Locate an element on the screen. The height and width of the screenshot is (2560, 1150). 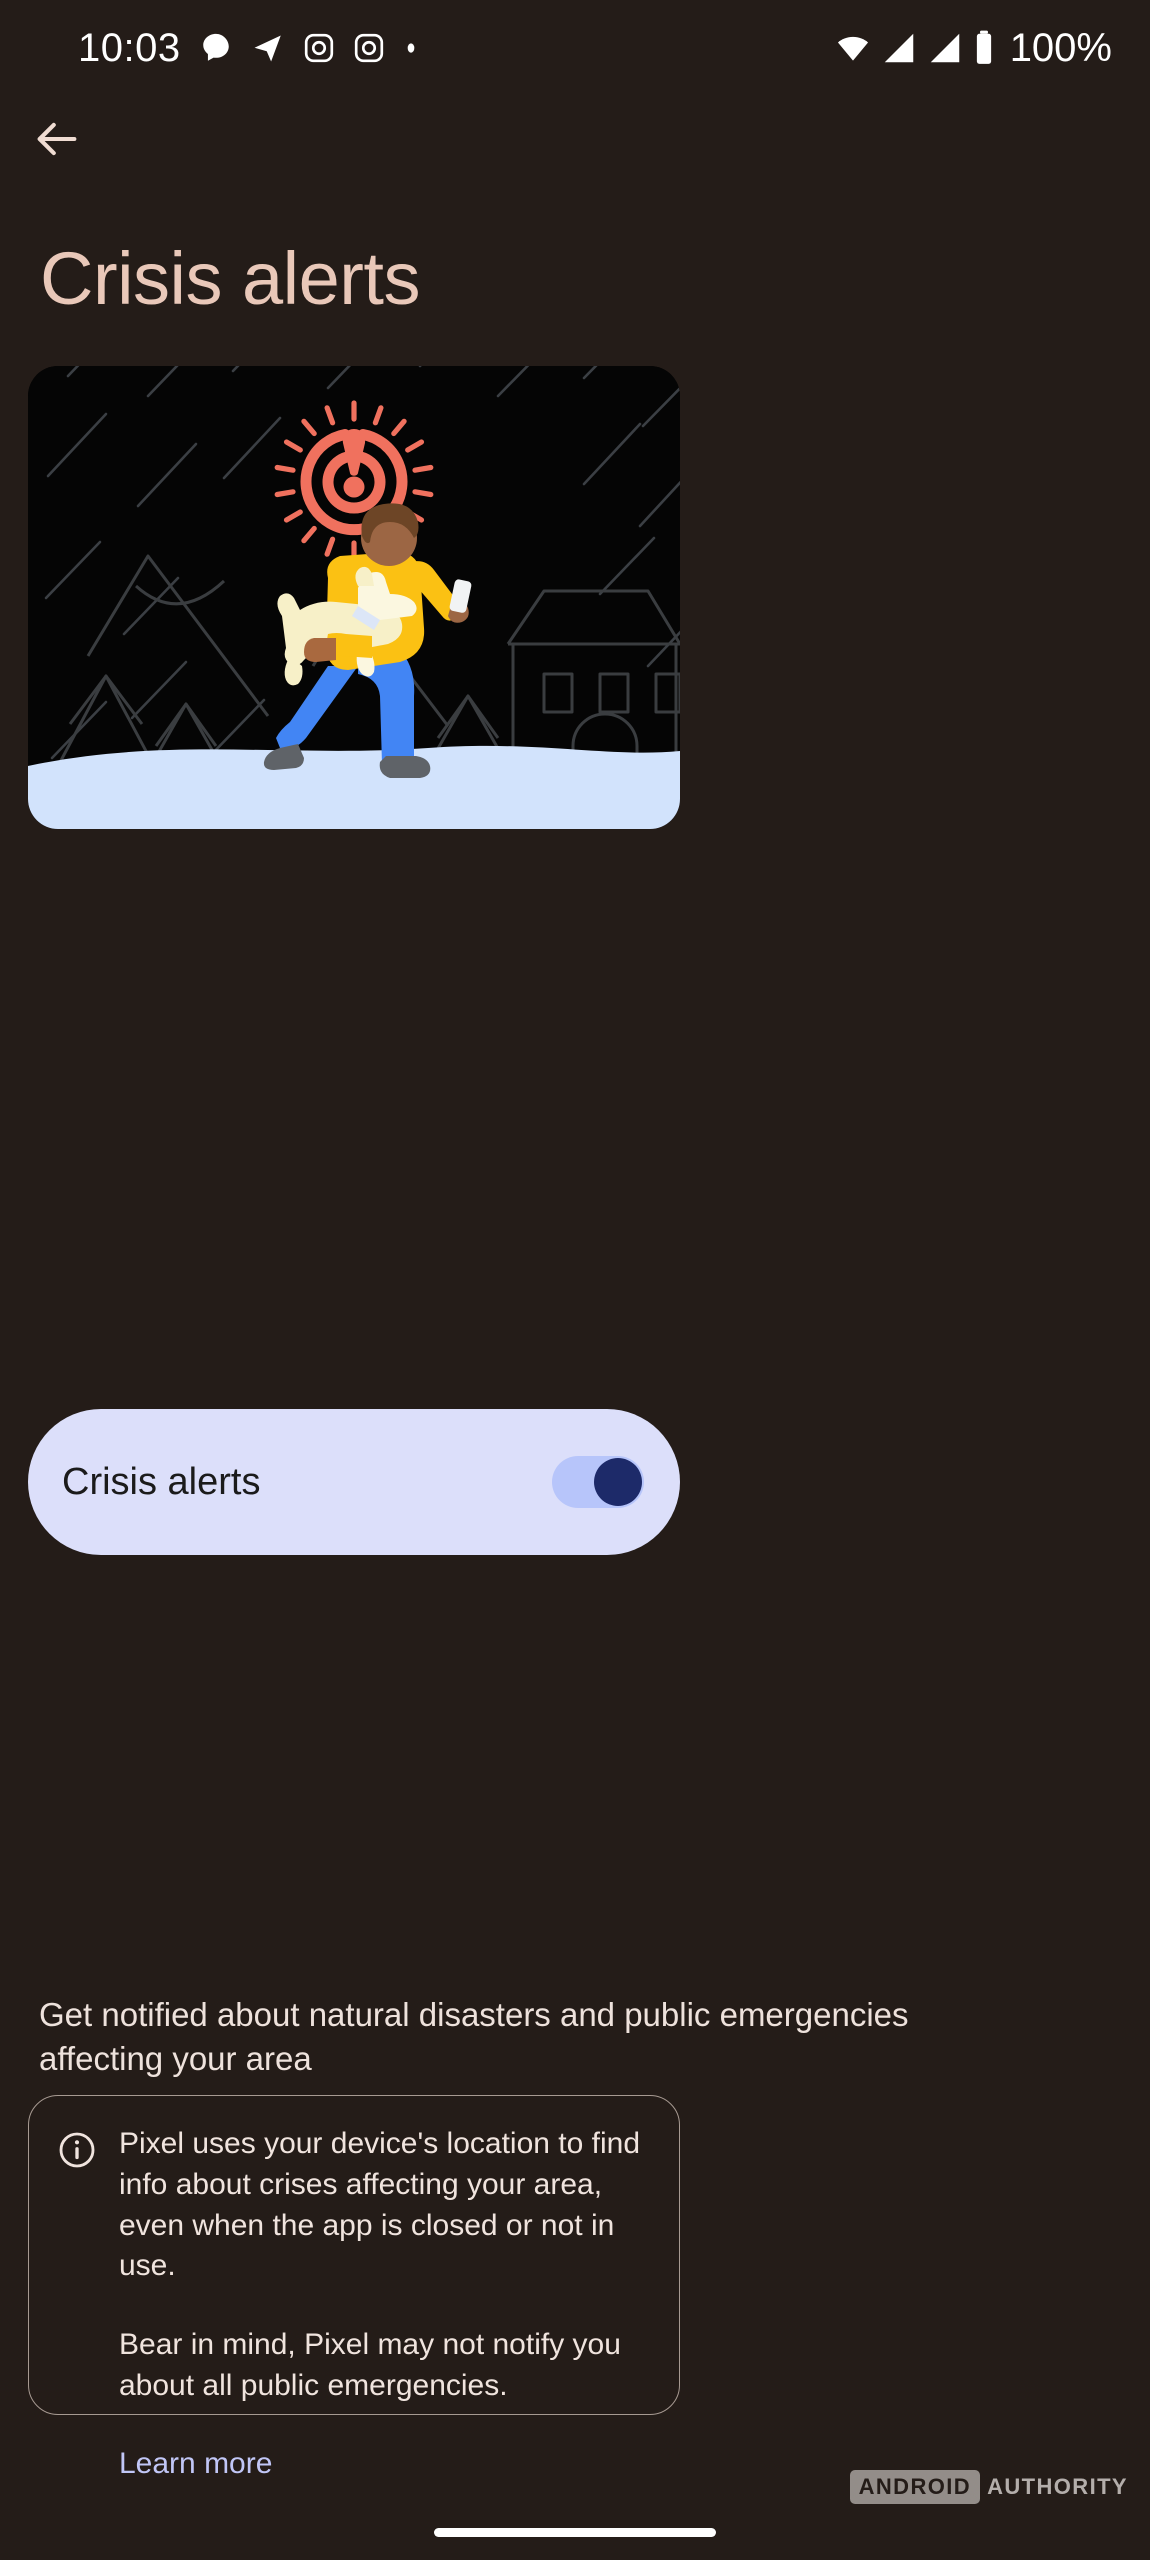
crisis-alert-illustration is located at coordinates (354, 597).